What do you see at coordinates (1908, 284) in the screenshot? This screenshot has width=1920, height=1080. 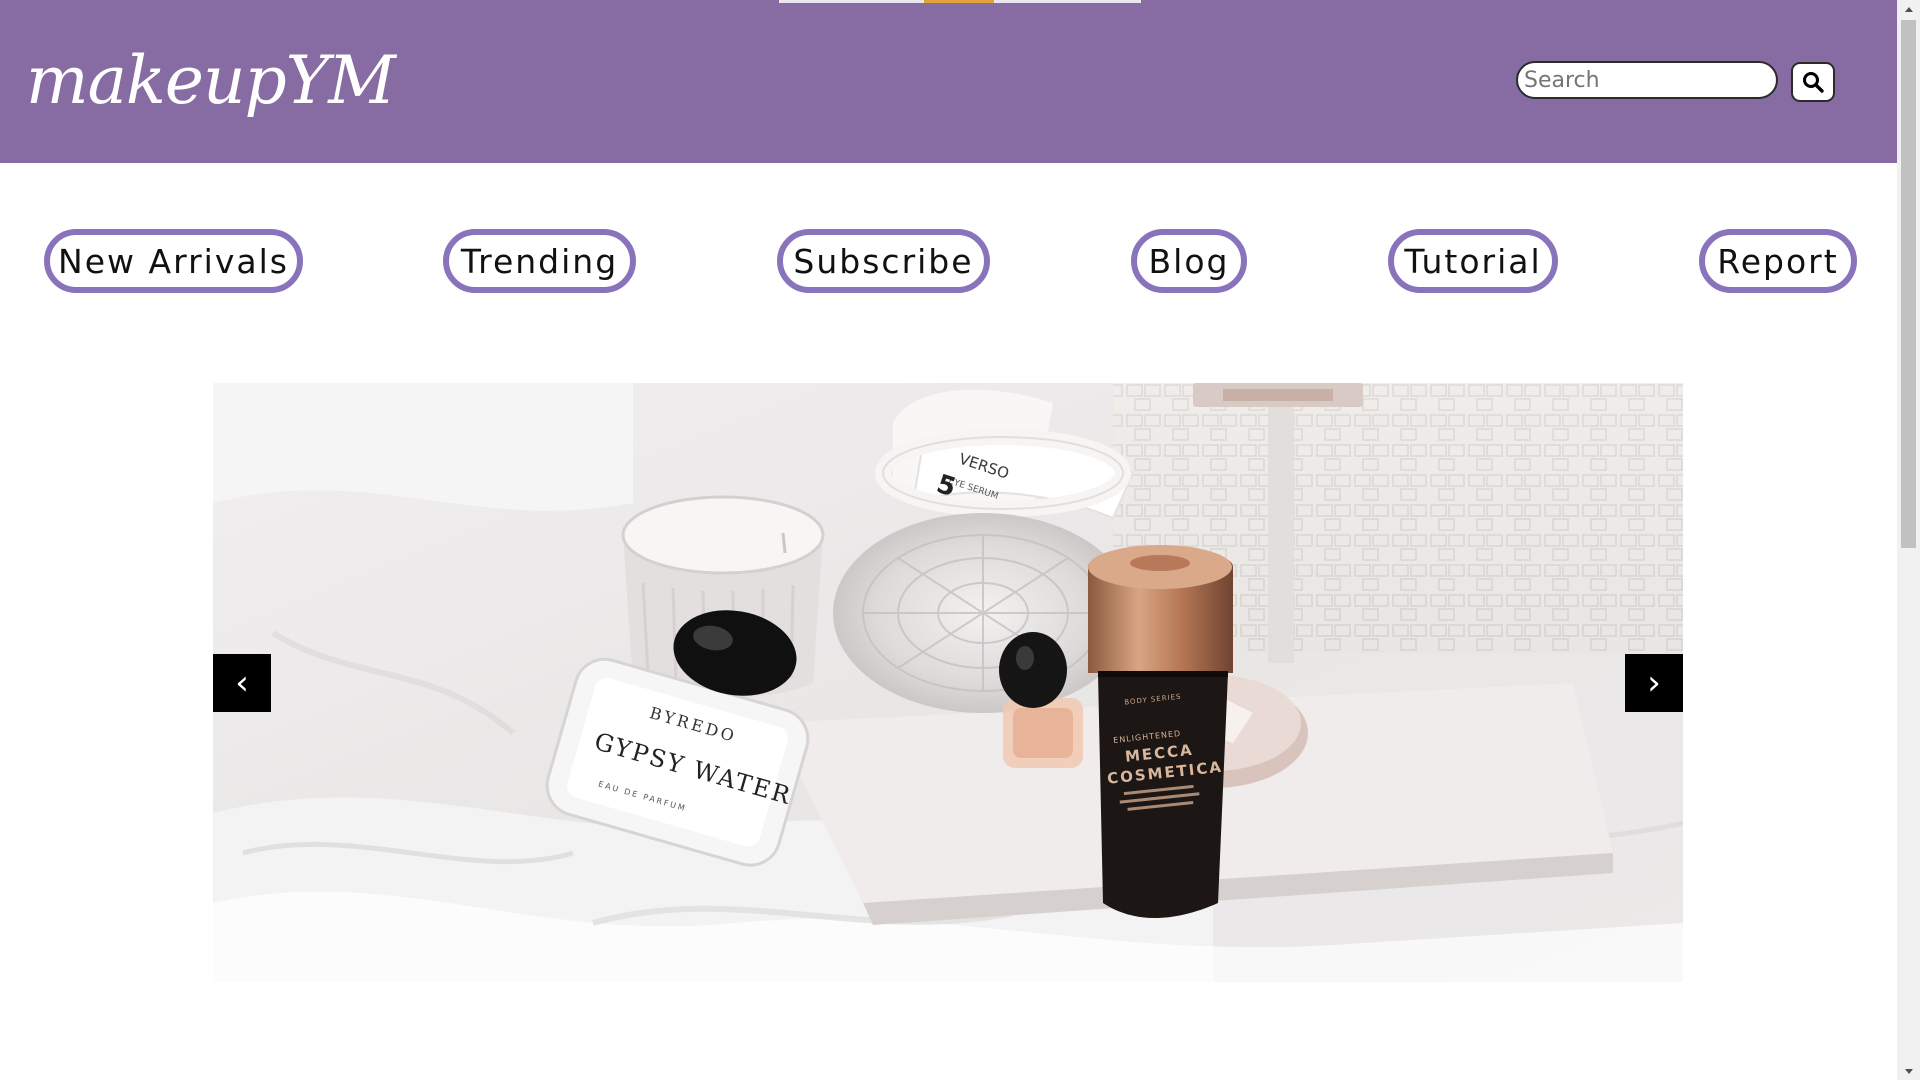 I see `scrollbar-thumb` at bounding box center [1908, 284].